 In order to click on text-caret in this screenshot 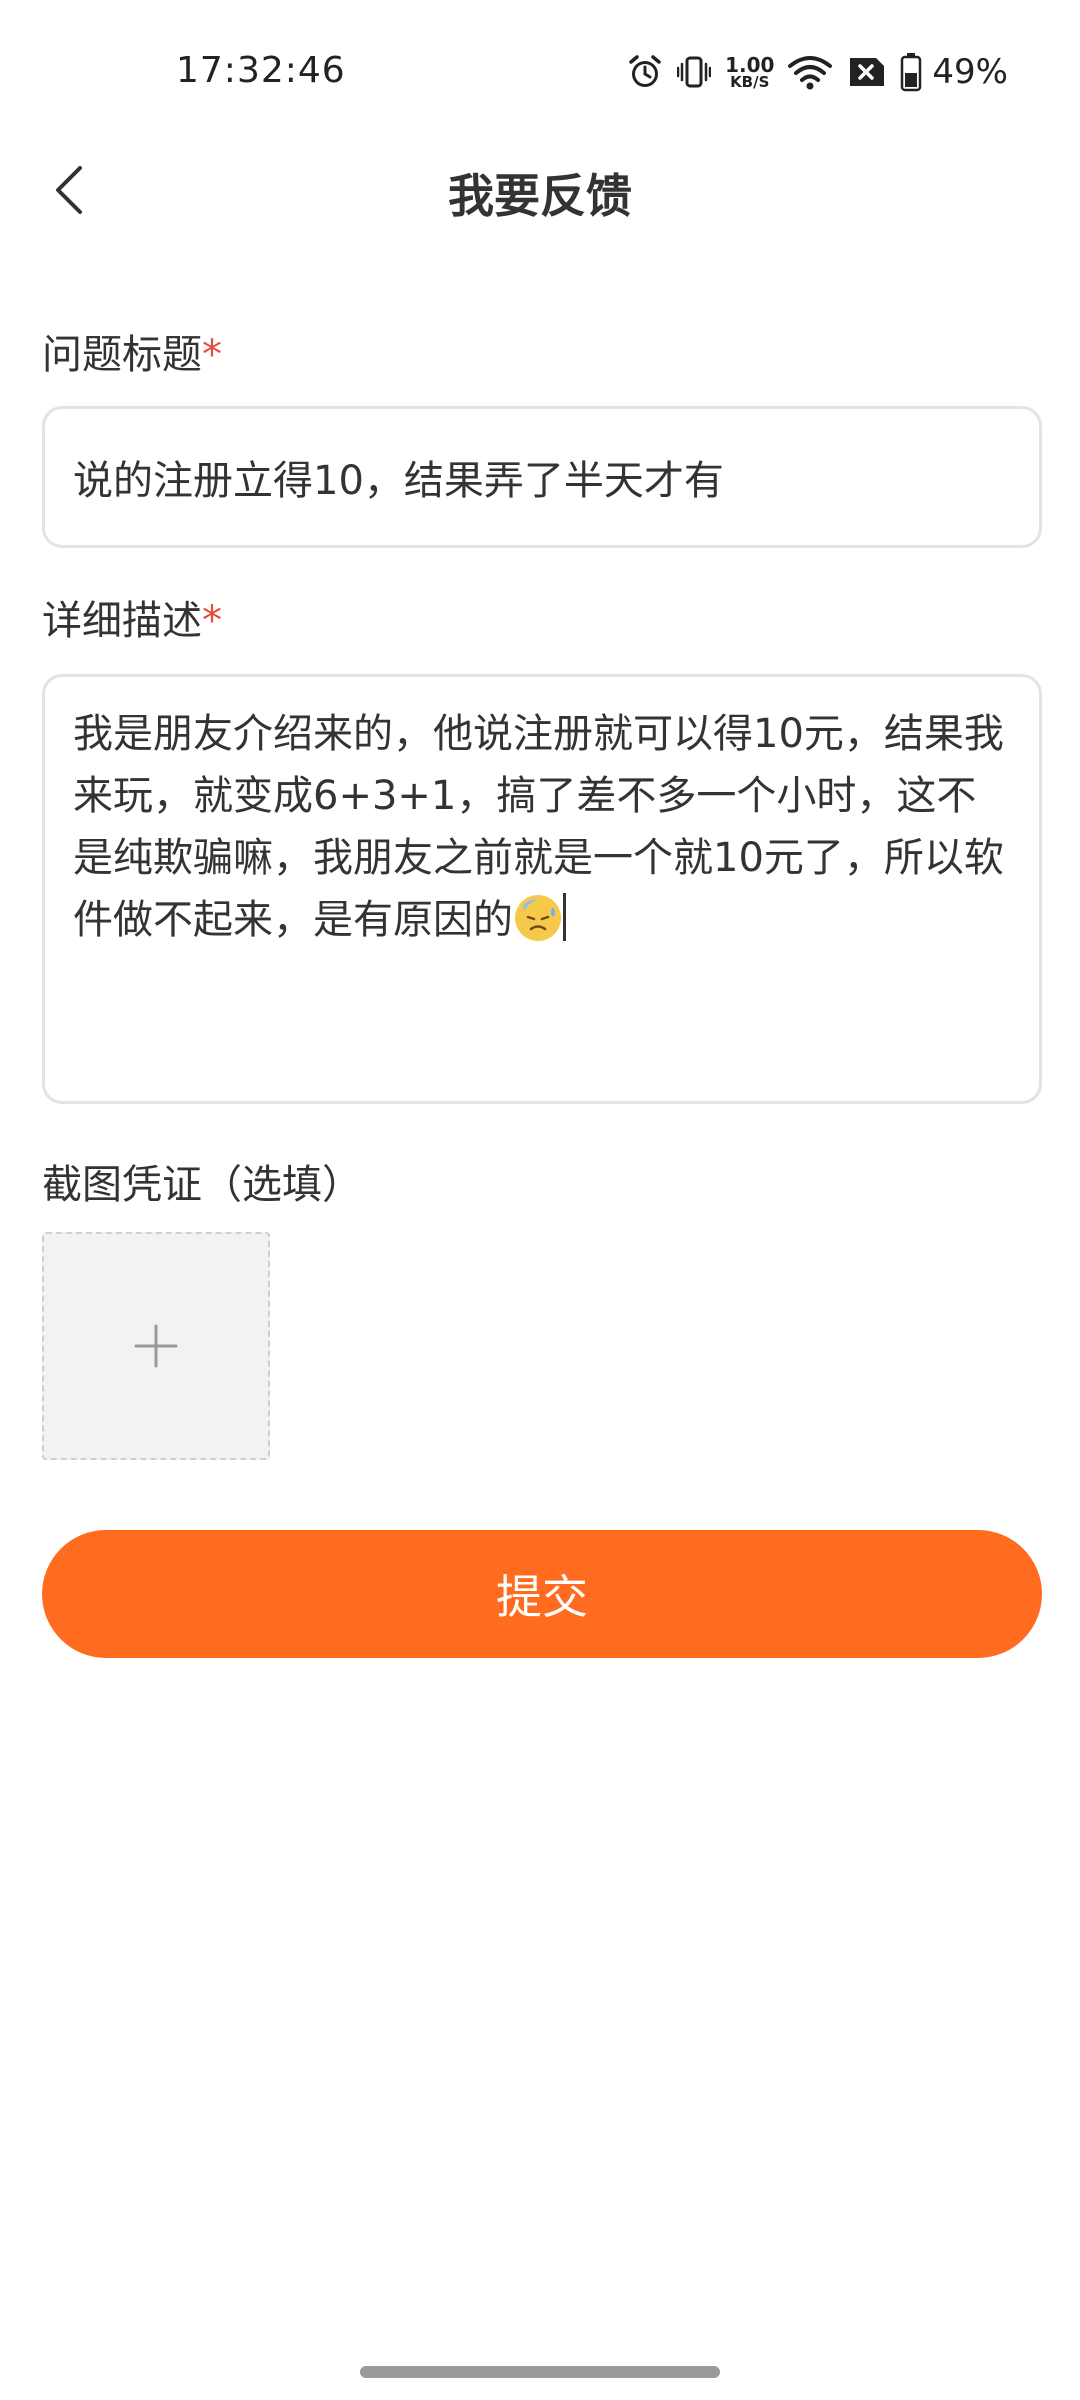, I will do `click(564, 917)`.